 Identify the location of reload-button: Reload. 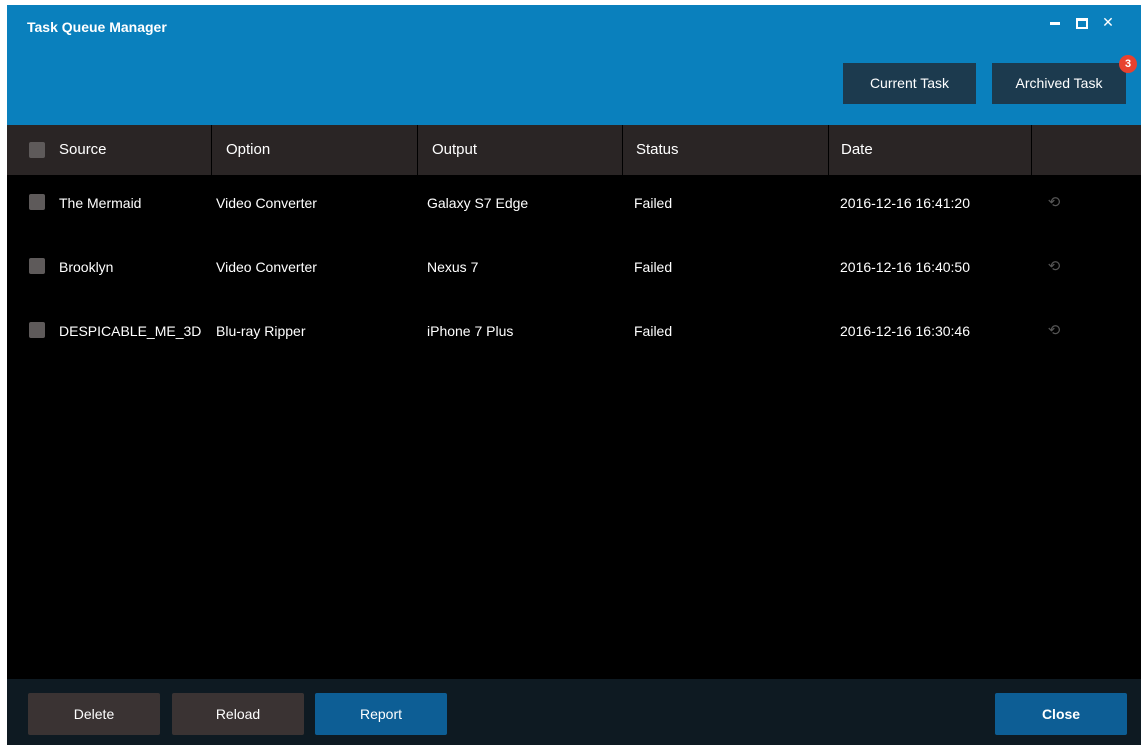
(238, 714).